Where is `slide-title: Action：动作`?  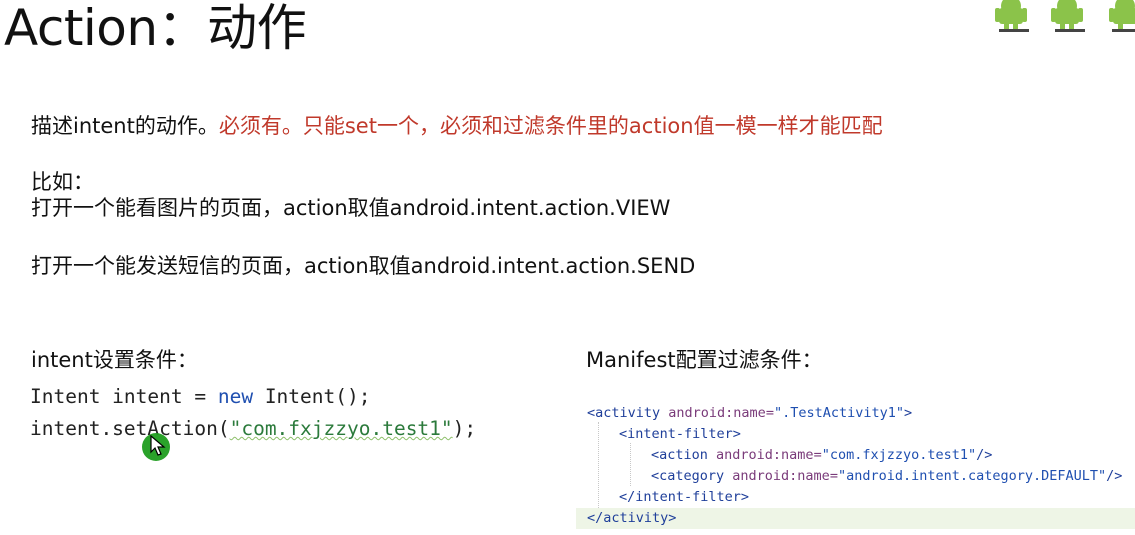
slide-title: Action：动作 is located at coordinates (155, 28).